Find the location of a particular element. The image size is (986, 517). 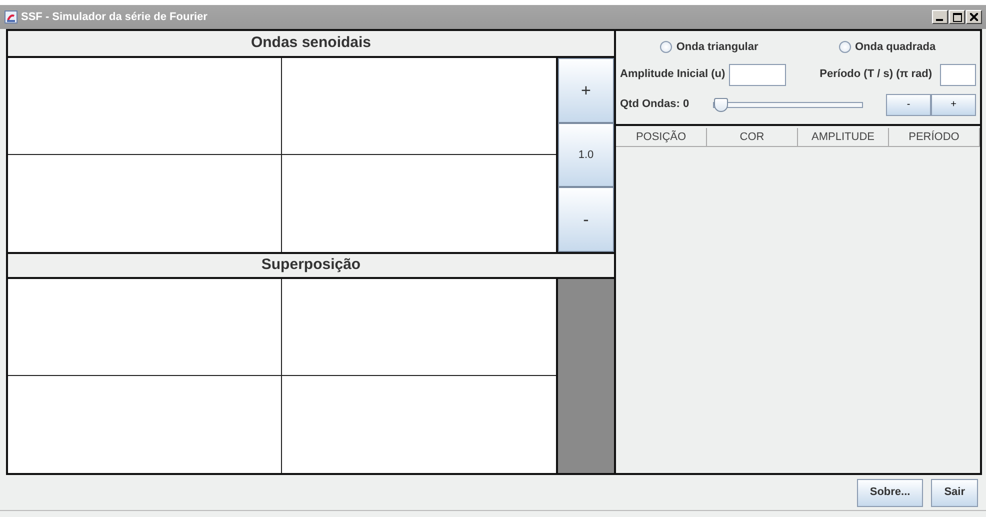

zoom-out-button: - is located at coordinates (586, 219).